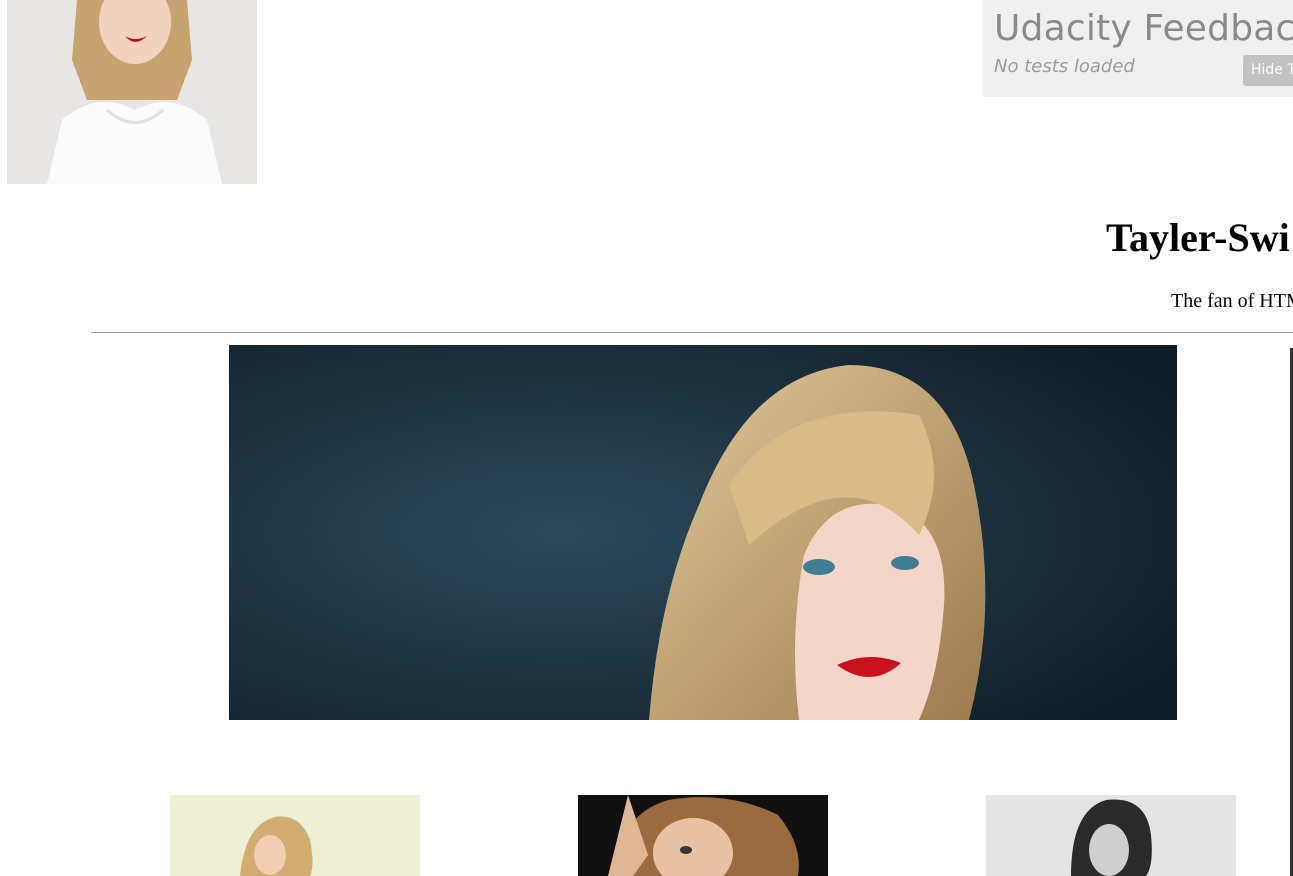 The width and height of the screenshot is (1293, 876). I want to click on page-title: Tayler-Swi, so click(1198, 237).